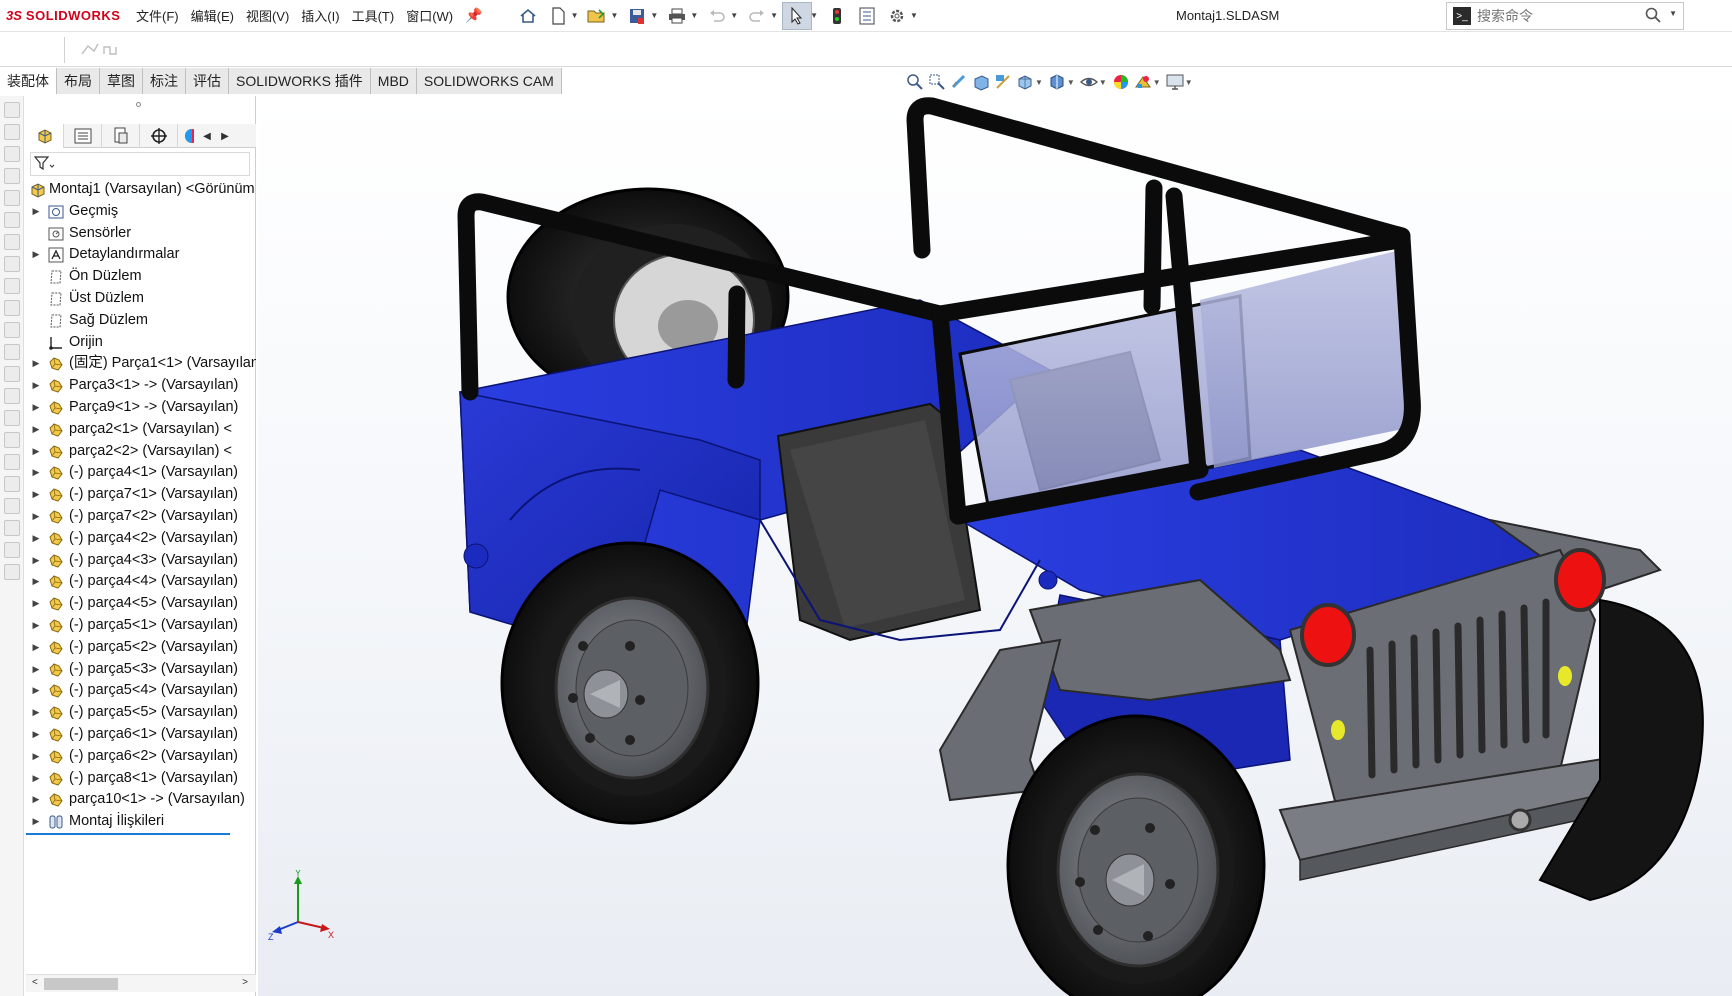 This screenshot has width=1732, height=996. Describe the element at coordinates (1136, 855) in the screenshot. I see `front-left-wheel` at that location.